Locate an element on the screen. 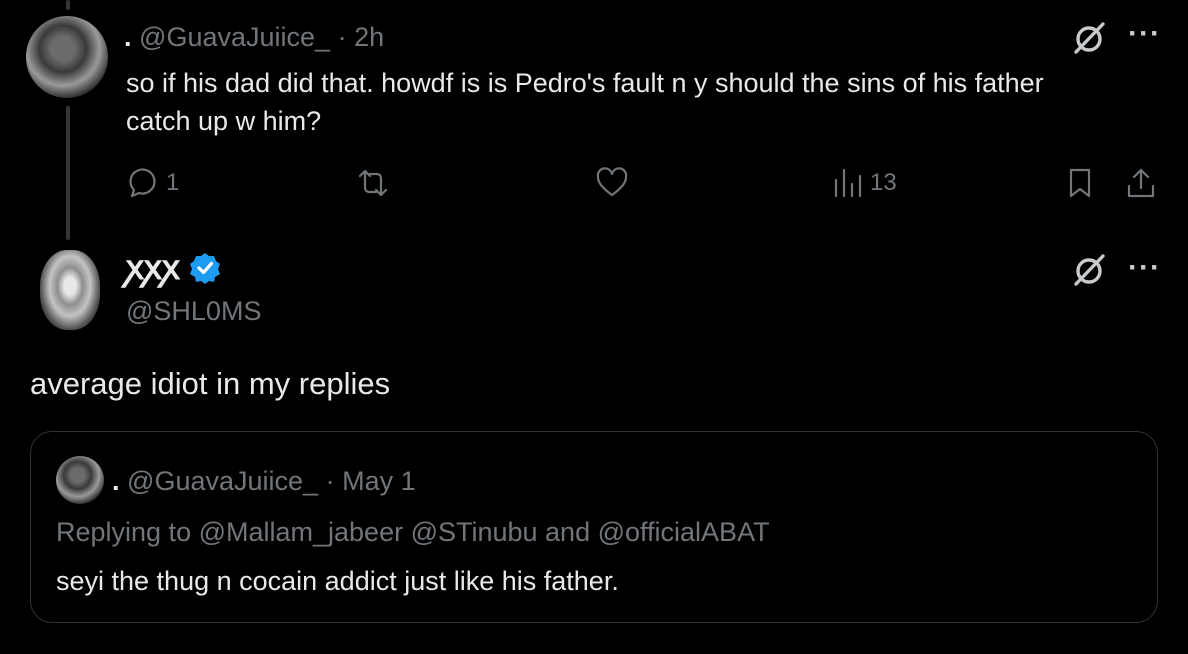 This screenshot has height=654, width=1188. bookmark-icon is located at coordinates (1080, 183).